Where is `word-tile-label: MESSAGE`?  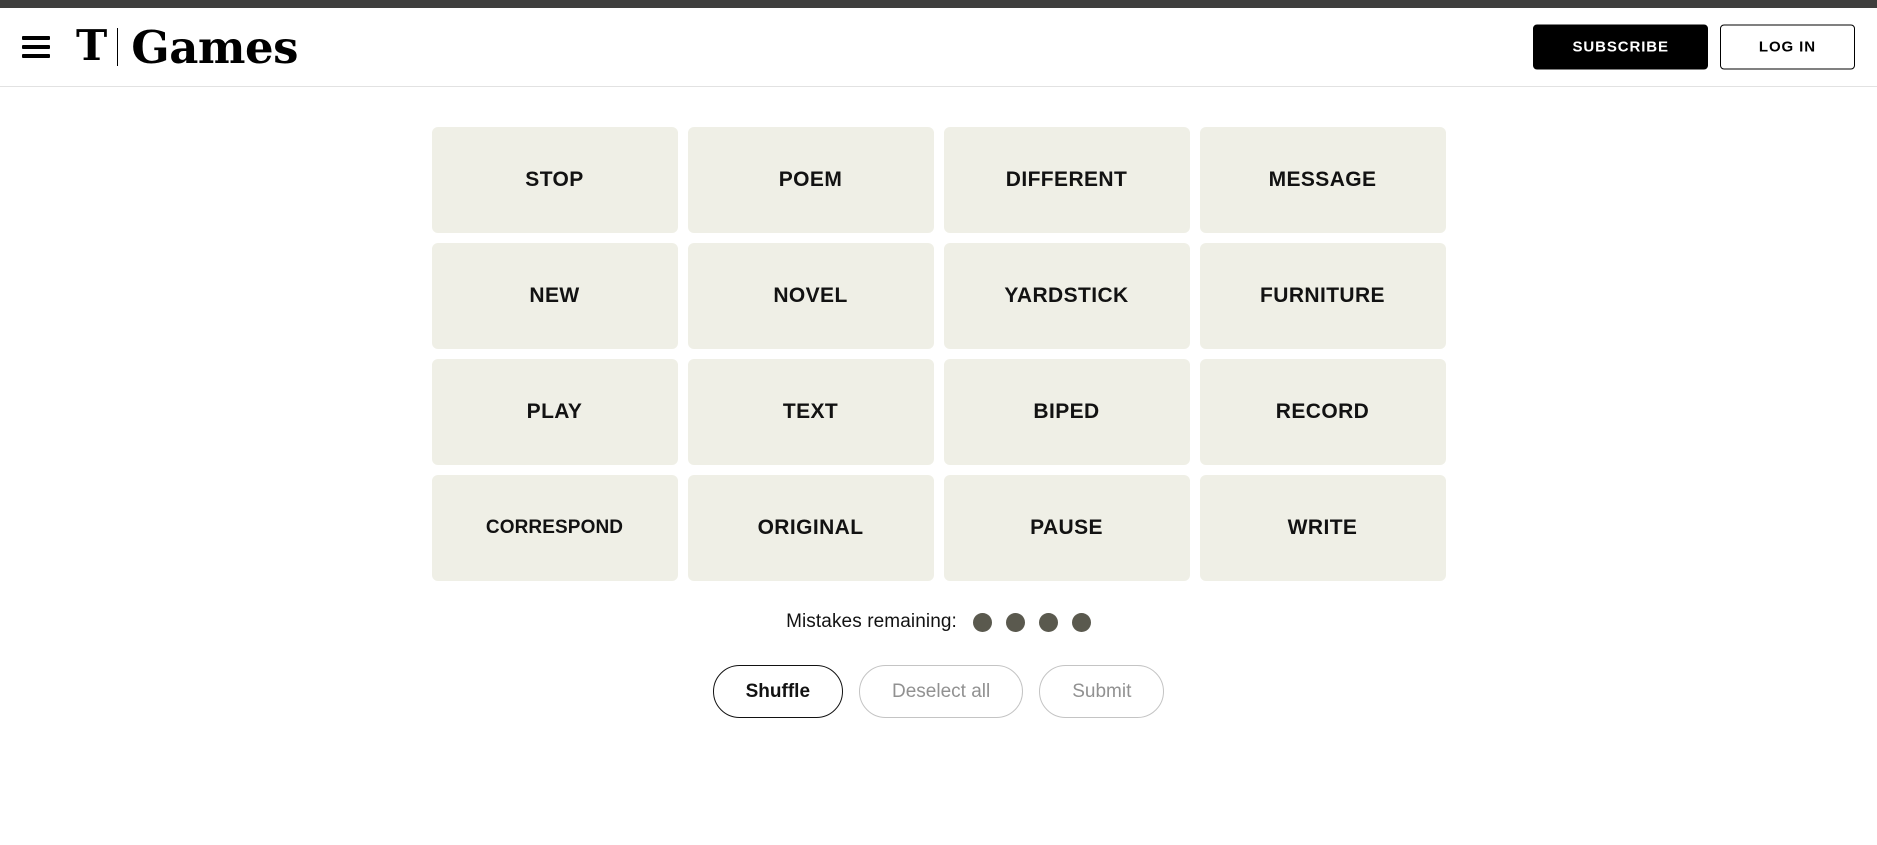
word-tile-label: MESSAGE is located at coordinates (1322, 179).